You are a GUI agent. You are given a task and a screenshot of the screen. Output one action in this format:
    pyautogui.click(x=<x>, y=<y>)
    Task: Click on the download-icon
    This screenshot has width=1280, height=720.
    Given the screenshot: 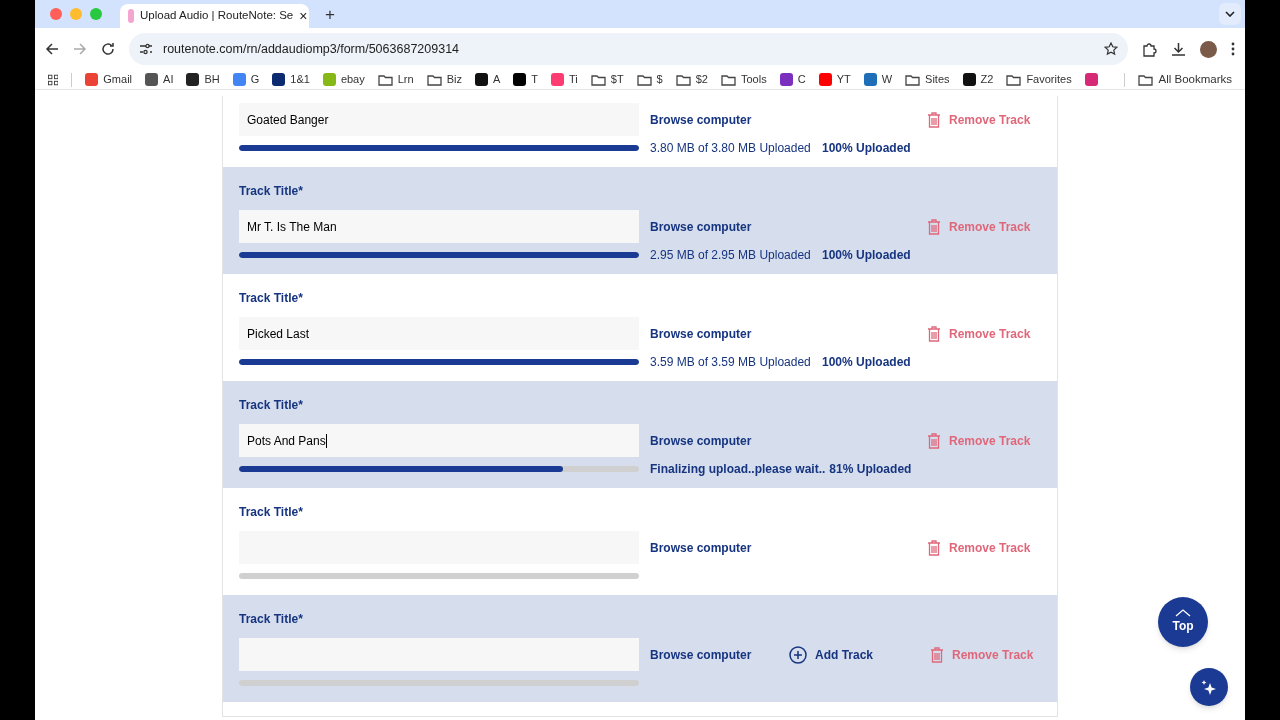 What is the action you would take?
    pyautogui.click(x=1178, y=49)
    